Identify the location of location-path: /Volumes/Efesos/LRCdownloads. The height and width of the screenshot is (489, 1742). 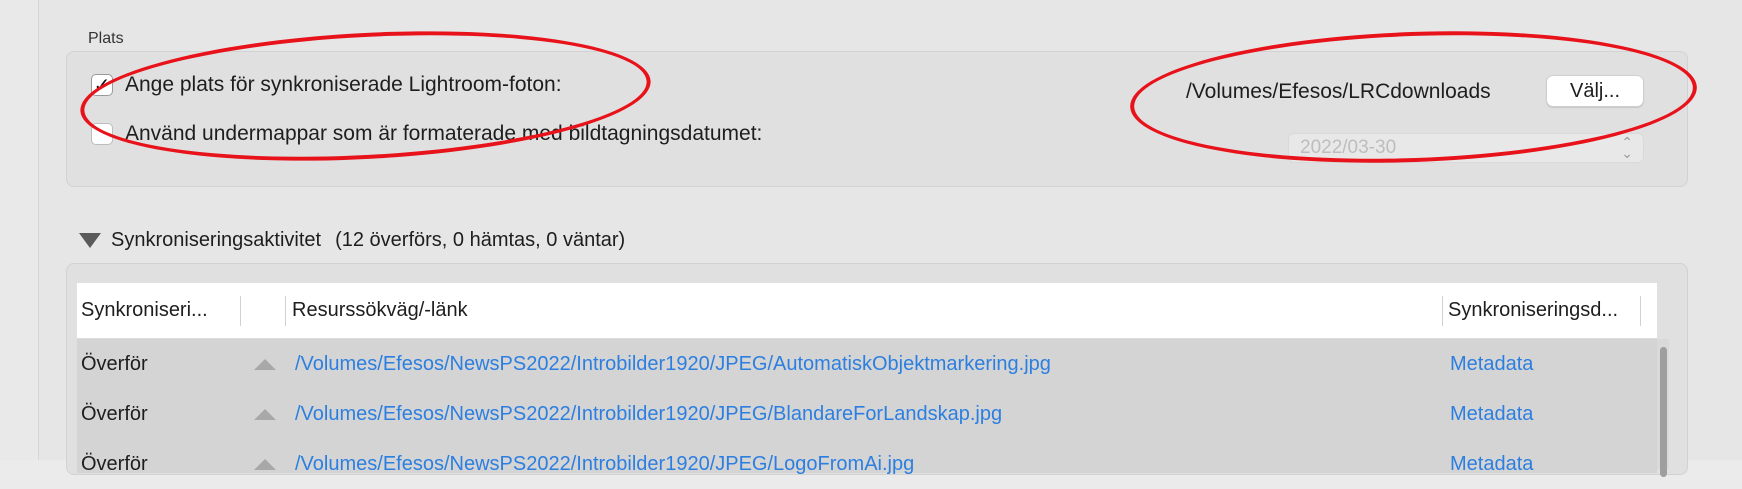
(1338, 91).